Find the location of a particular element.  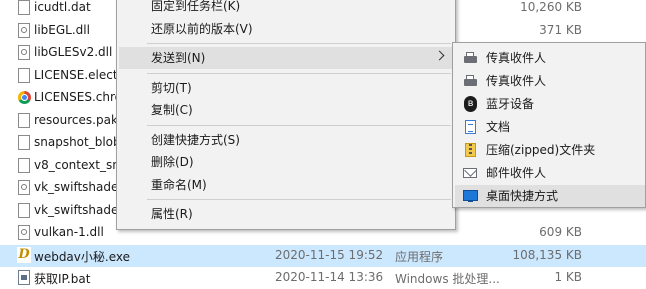

file-name: vulkan-1.dll is located at coordinates (69, 232).